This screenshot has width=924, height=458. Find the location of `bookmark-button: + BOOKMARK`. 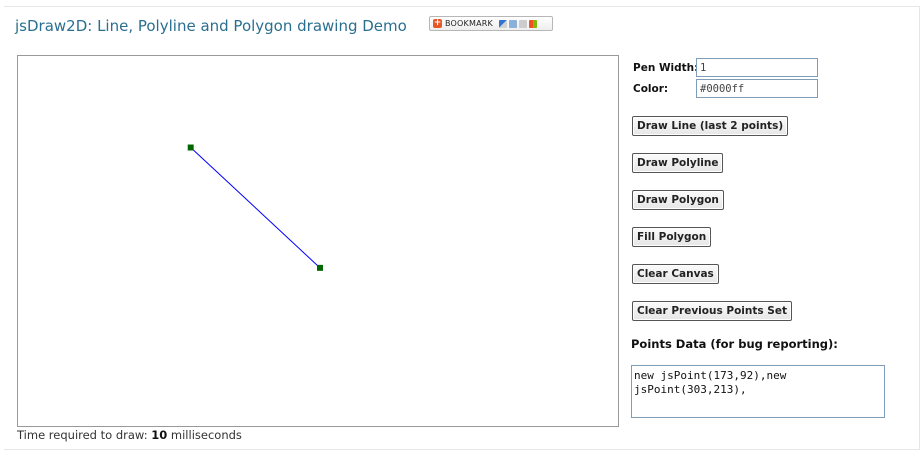

bookmark-button: + BOOKMARK is located at coordinates (491, 23).